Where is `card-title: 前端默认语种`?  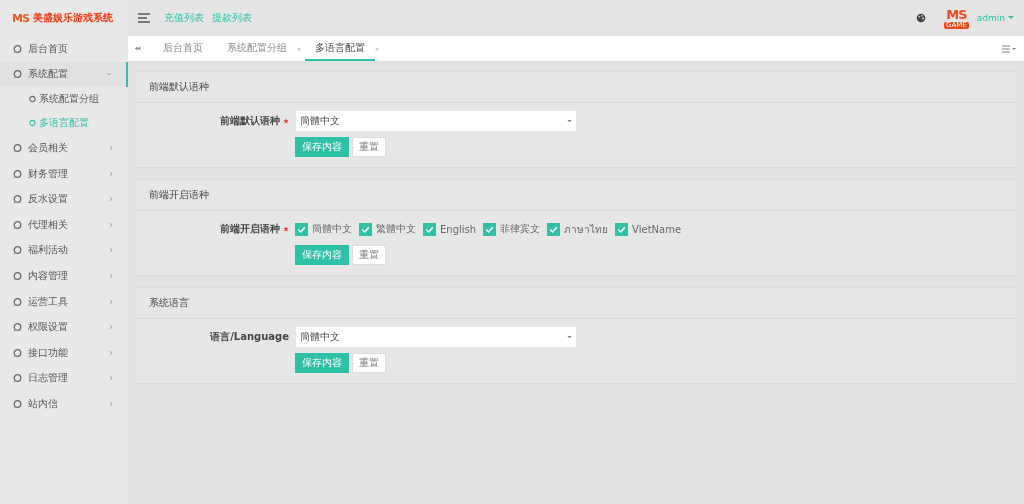
card-title: 前端默认语种 is located at coordinates (576, 87).